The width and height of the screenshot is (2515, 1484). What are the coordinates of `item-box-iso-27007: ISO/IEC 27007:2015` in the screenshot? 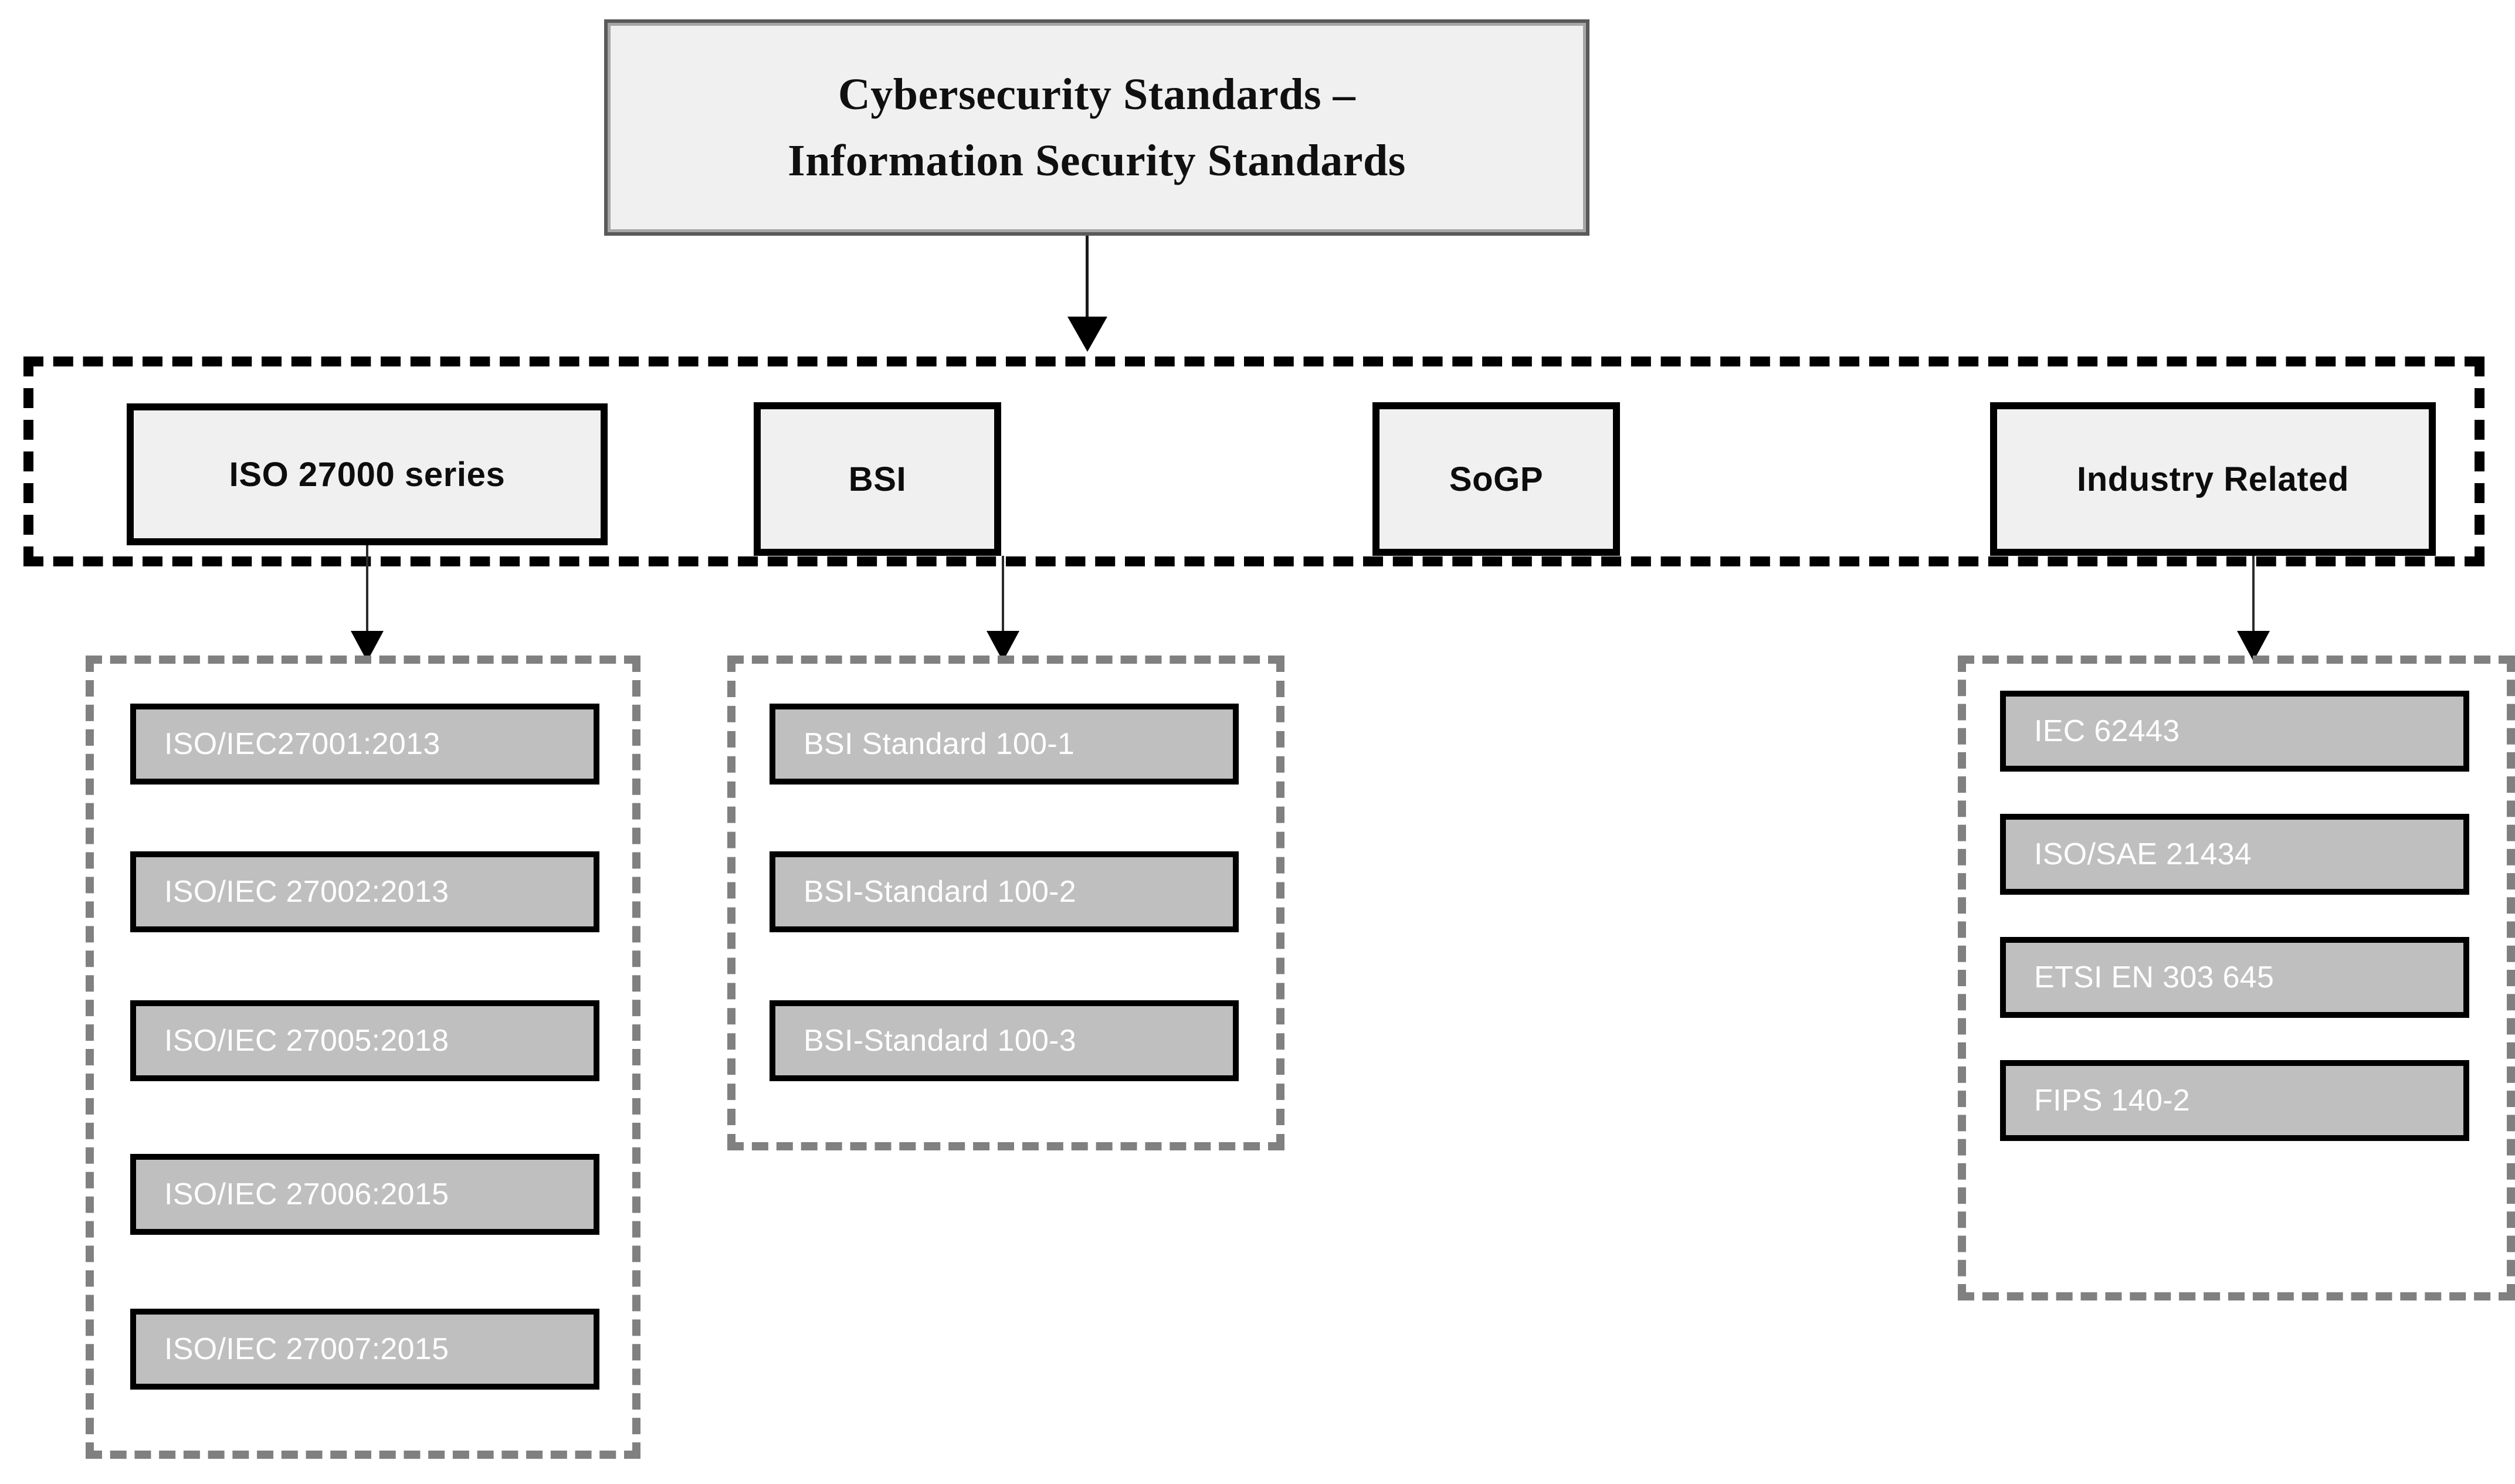 It's located at (365, 1349).